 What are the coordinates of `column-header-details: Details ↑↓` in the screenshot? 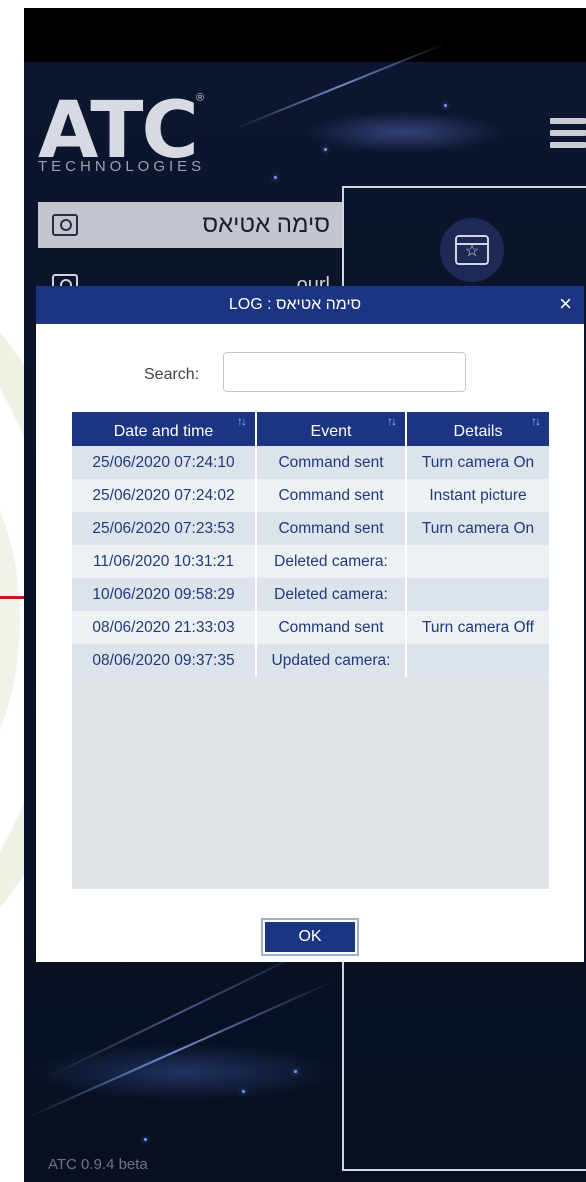 It's located at (477, 429).